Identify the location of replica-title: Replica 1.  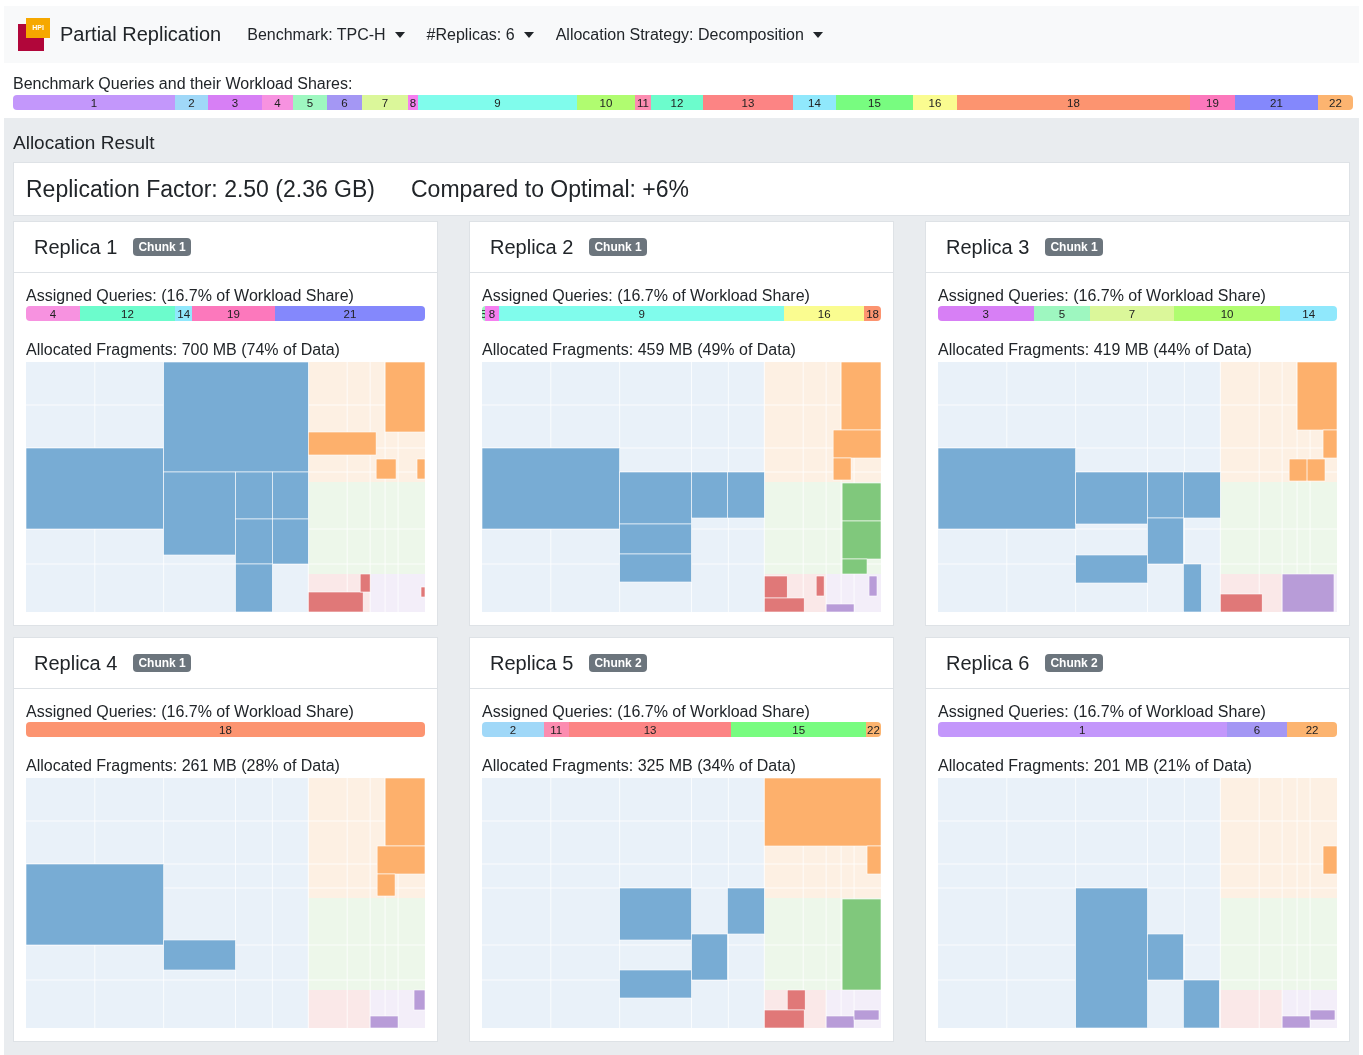
(76, 247).